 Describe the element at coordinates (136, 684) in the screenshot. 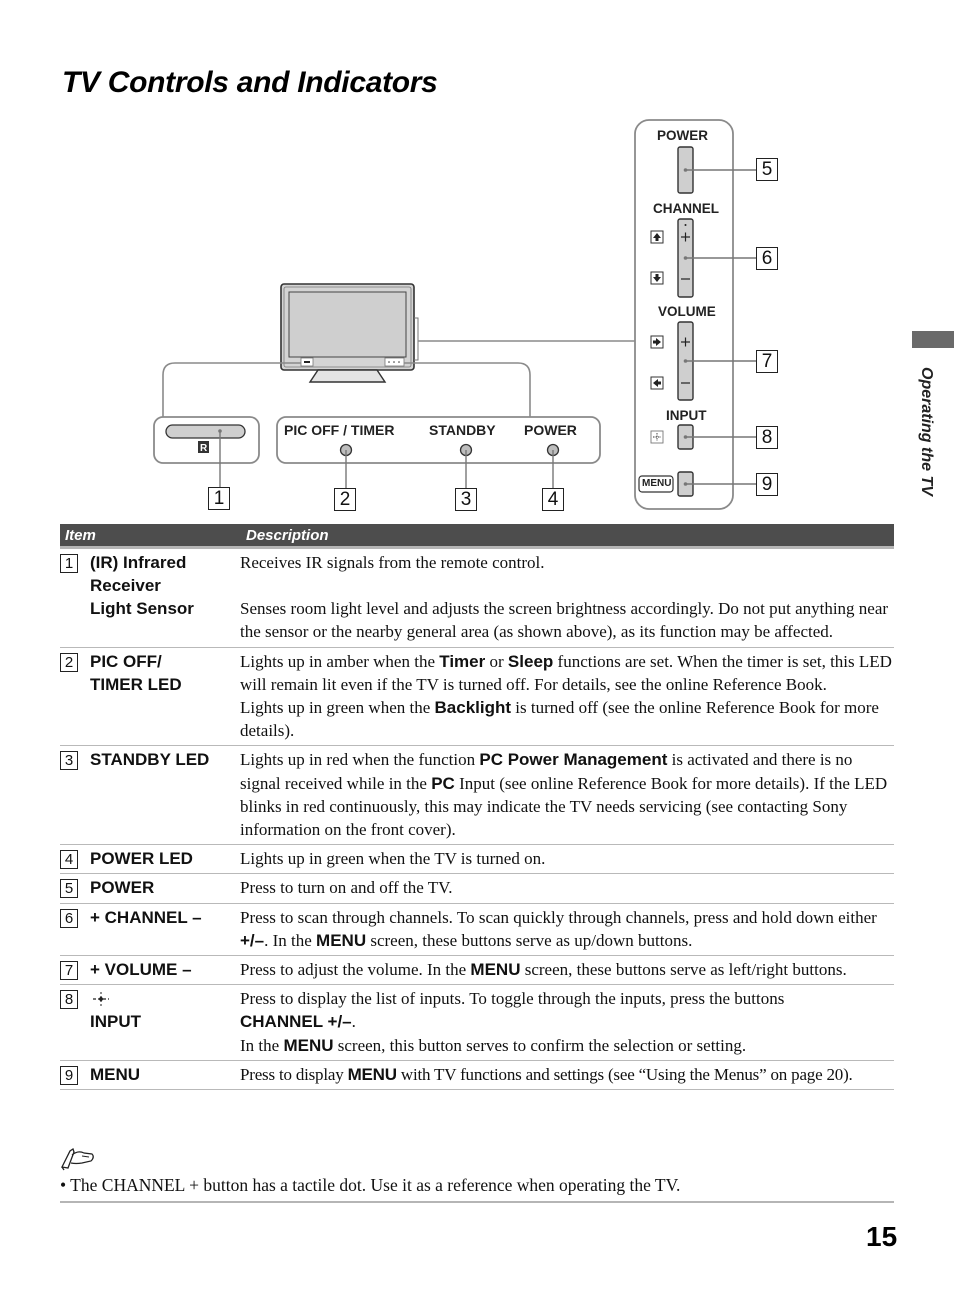

I see `item-name: TIMER LED` at that location.